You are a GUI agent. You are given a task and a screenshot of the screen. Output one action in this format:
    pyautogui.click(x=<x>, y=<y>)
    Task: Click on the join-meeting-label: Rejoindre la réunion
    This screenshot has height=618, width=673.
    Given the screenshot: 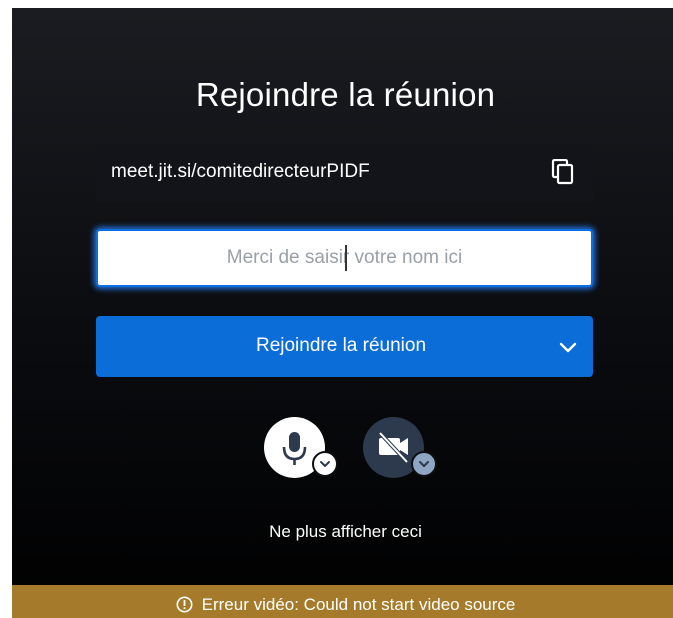 What is the action you would take?
    pyautogui.click(x=341, y=345)
    